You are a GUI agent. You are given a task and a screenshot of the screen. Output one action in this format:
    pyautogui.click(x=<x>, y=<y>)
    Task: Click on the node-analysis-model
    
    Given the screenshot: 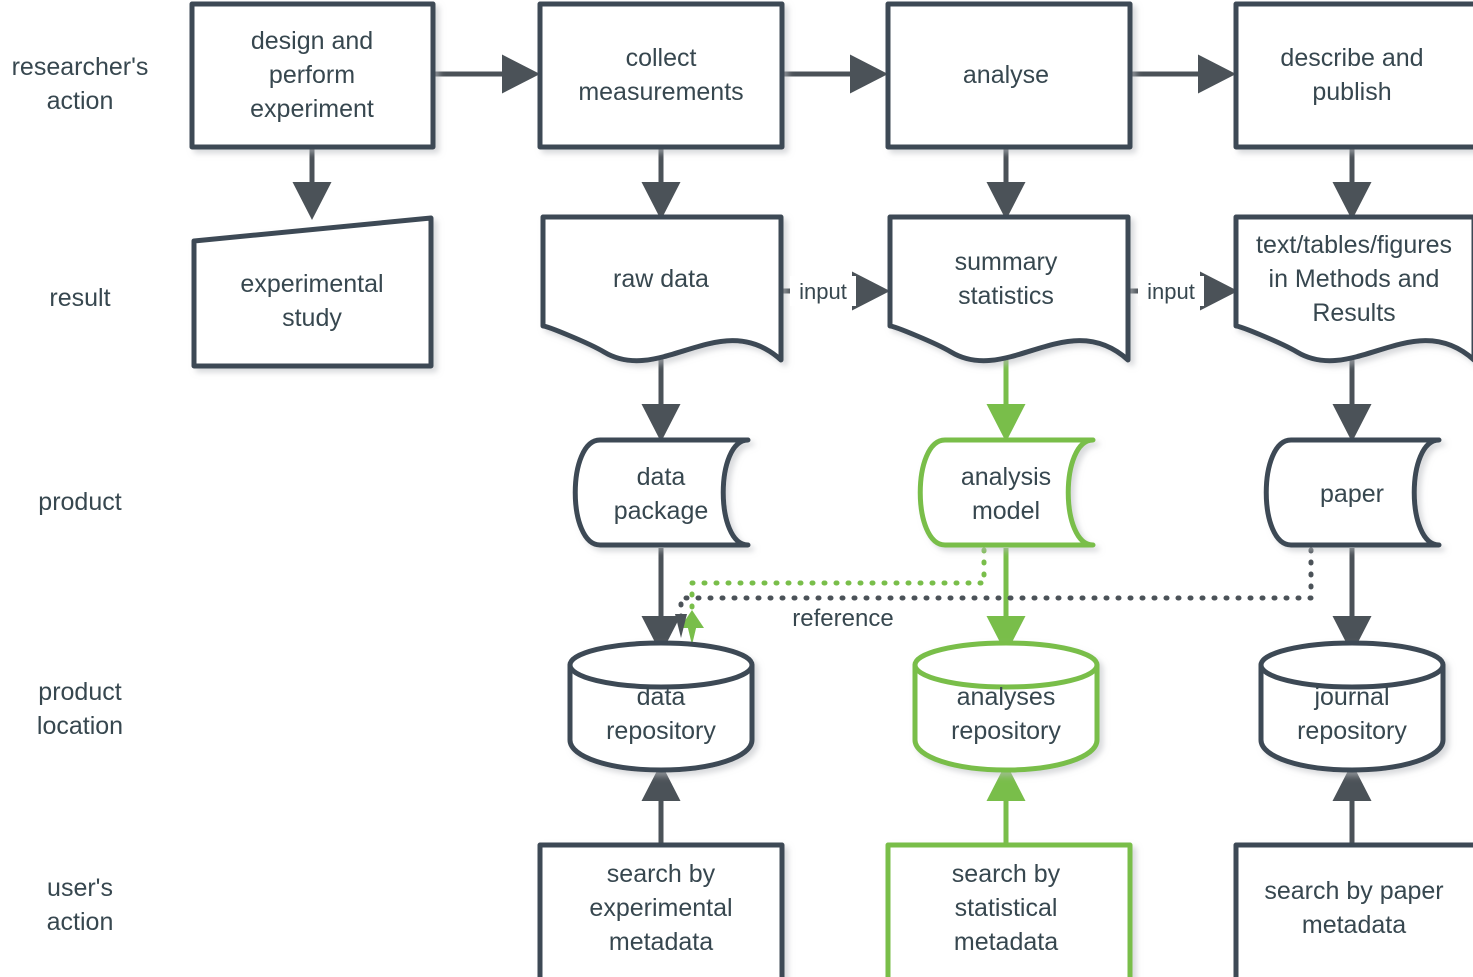 What is the action you would take?
    pyautogui.click(x=1006, y=492)
    